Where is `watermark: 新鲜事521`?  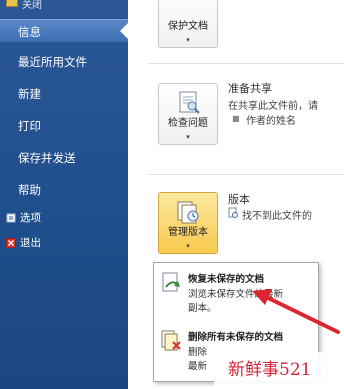
watermark: 新鲜事521 is located at coordinates (279, 370).